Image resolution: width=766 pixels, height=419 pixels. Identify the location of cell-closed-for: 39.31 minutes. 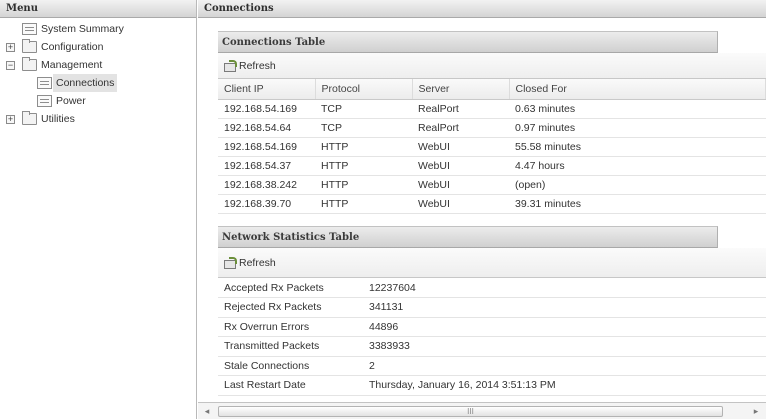
(637, 204).